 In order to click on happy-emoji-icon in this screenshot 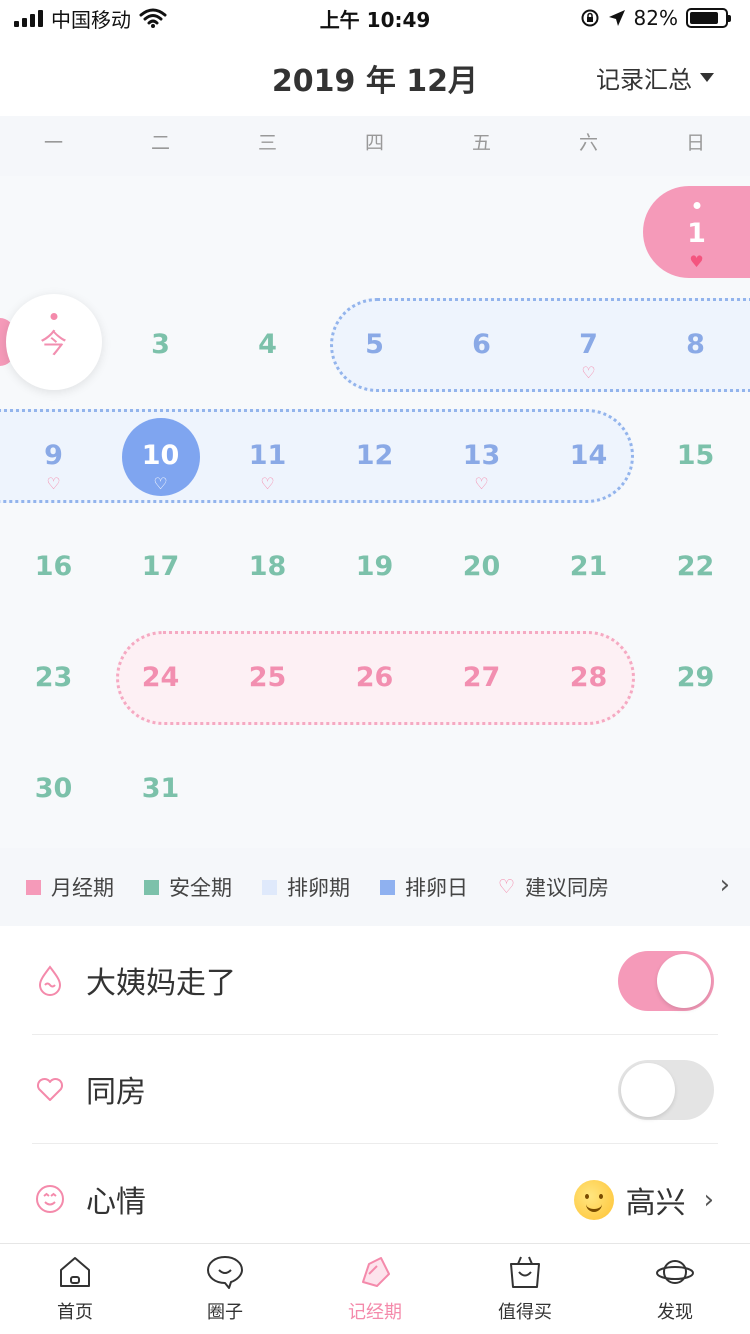, I will do `click(593, 1200)`.